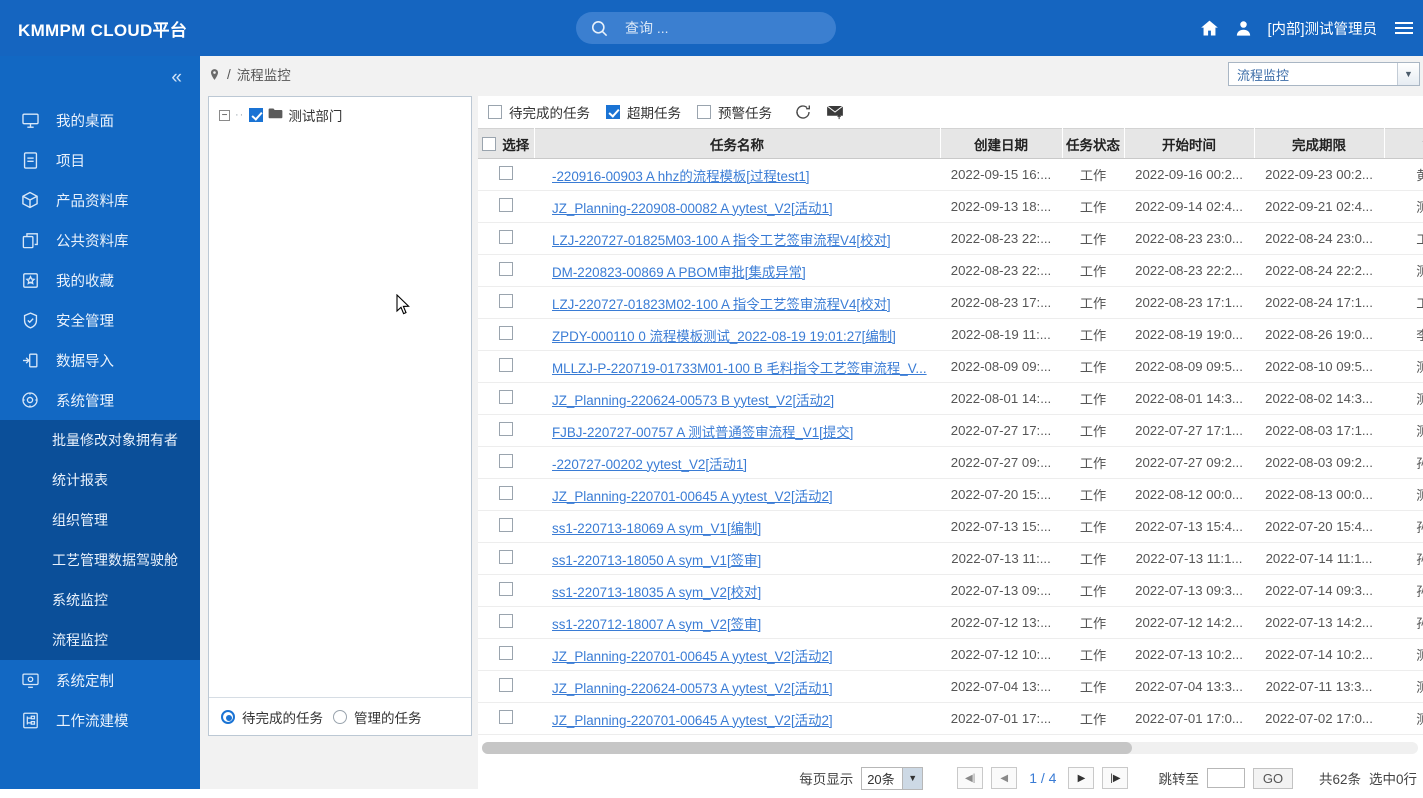 Image resolution: width=1423 pixels, height=798 pixels. Describe the element at coordinates (656, 592) in the screenshot. I see `task-name-link: ss1-220713-18035 A sym_V2[校对]` at that location.